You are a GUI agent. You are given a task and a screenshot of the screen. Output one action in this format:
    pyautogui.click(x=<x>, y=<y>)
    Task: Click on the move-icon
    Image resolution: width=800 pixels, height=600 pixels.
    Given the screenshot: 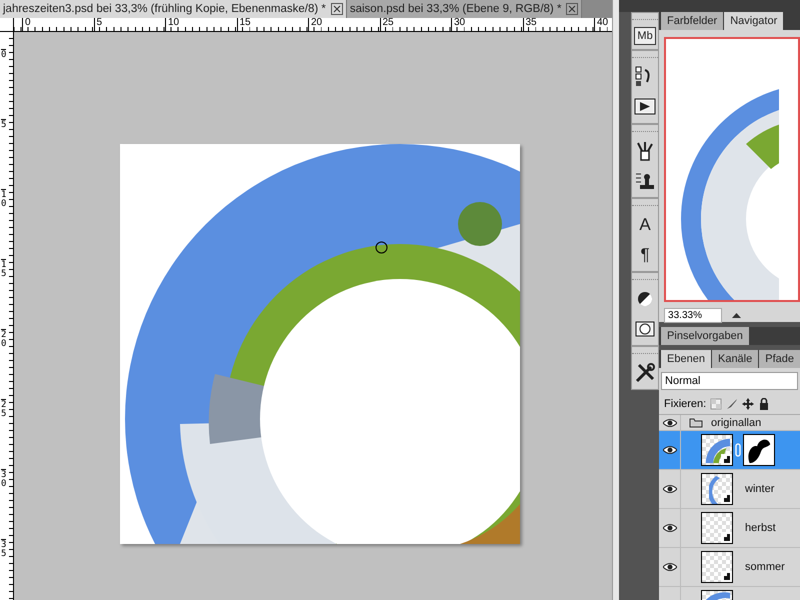 What is the action you would take?
    pyautogui.click(x=748, y=404)
    